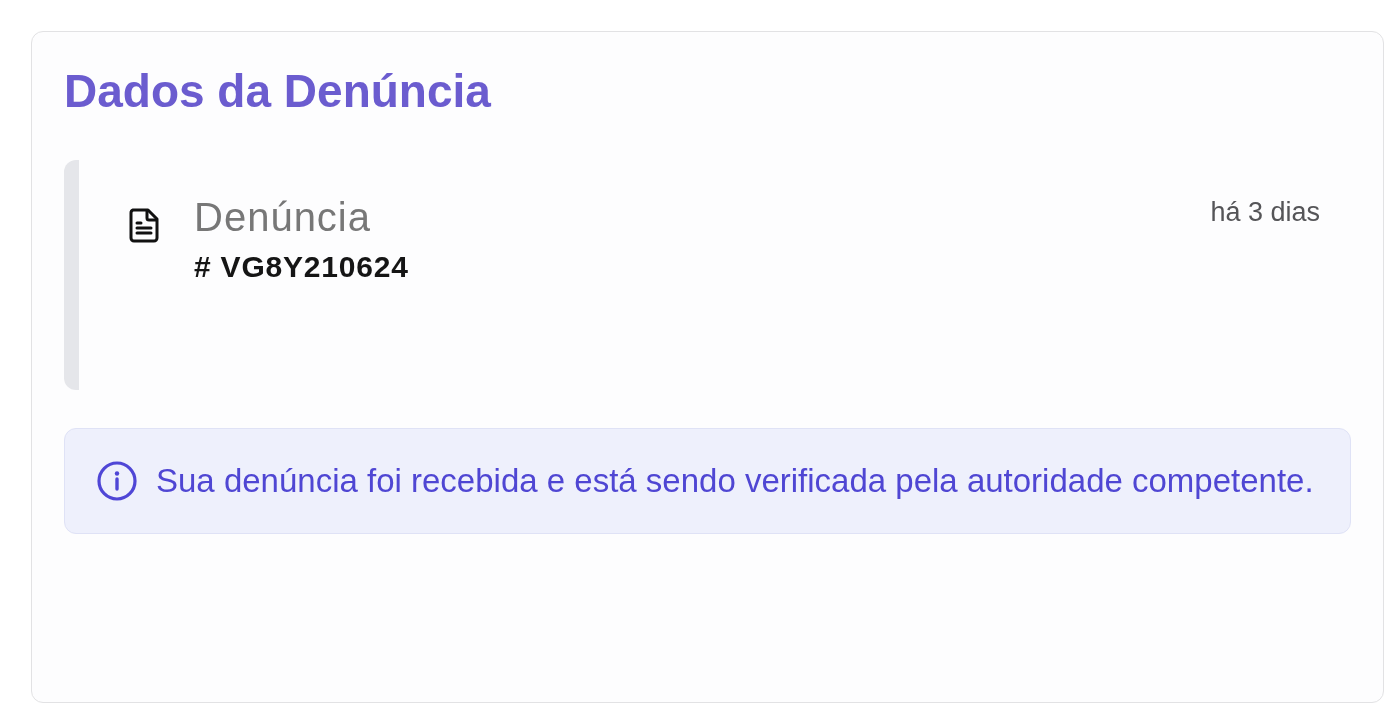  I want to click on document-icon, so click(144, 225).